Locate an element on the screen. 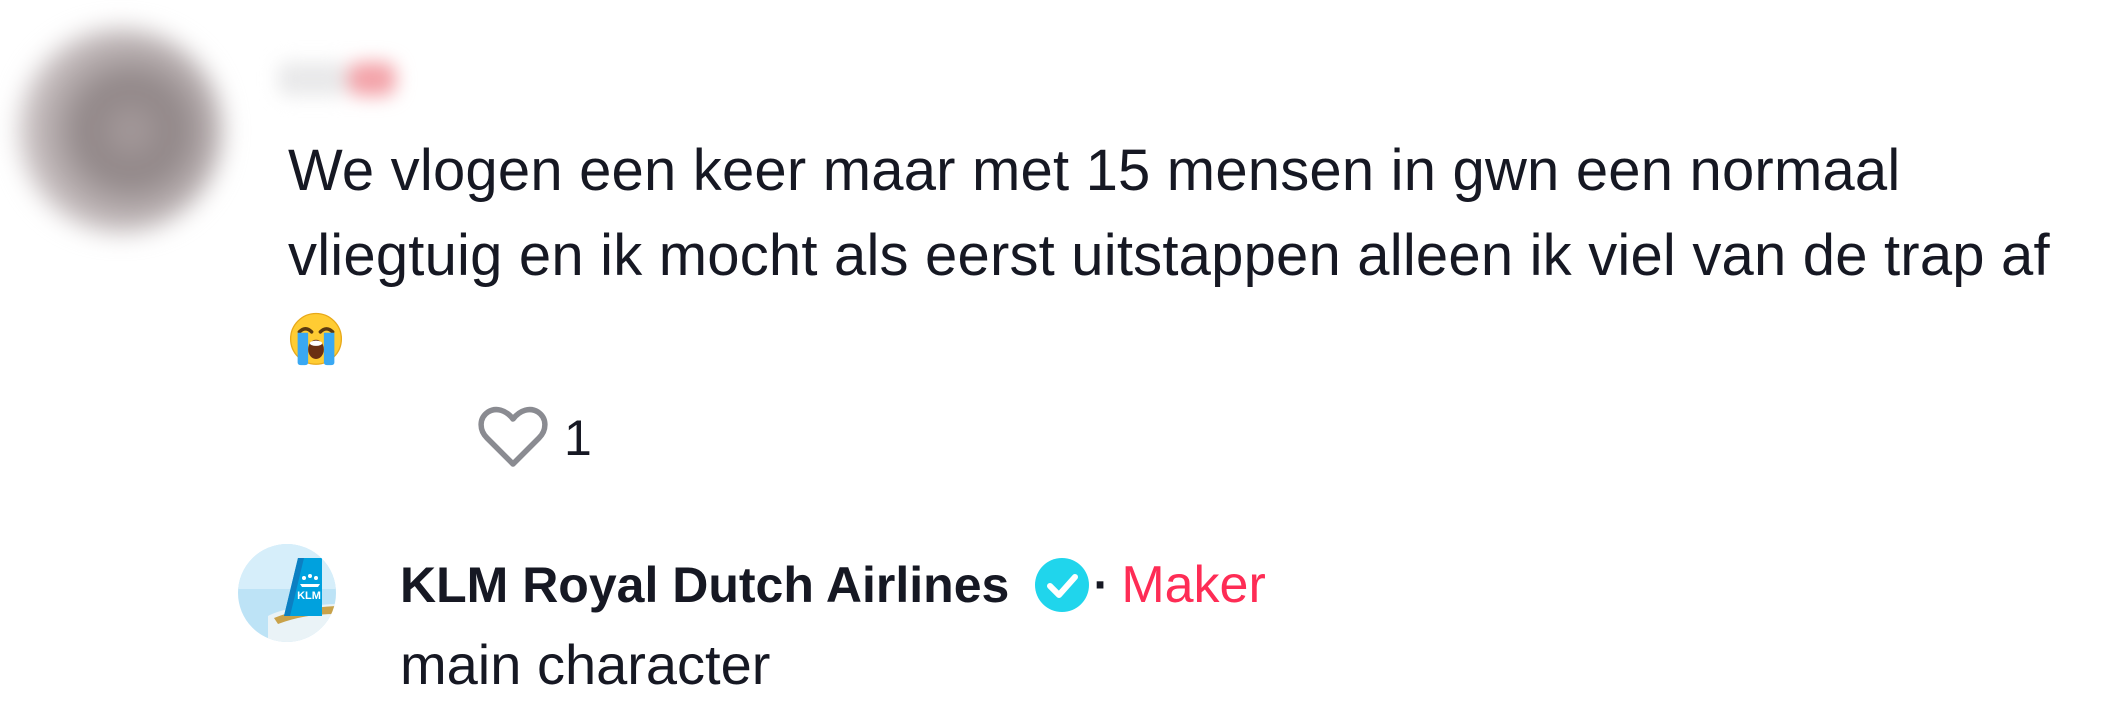 This screenshot has height=716, width=2102. verified-badge-icon is located at coordinates (1062, 585).